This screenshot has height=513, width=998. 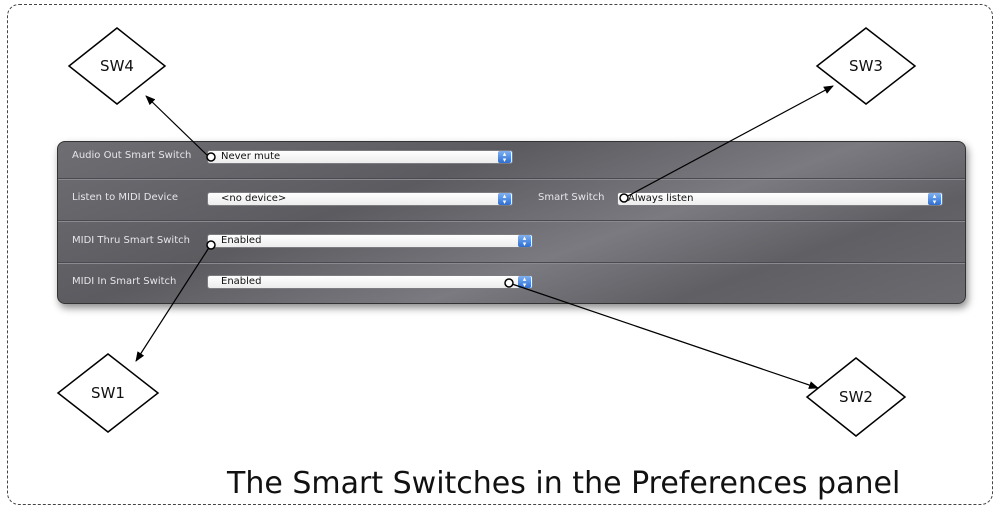 What do you see at coordinates (108, 393) in the screenshot?
I see `sw1-label: SW1` at bounding box center [108, 393].